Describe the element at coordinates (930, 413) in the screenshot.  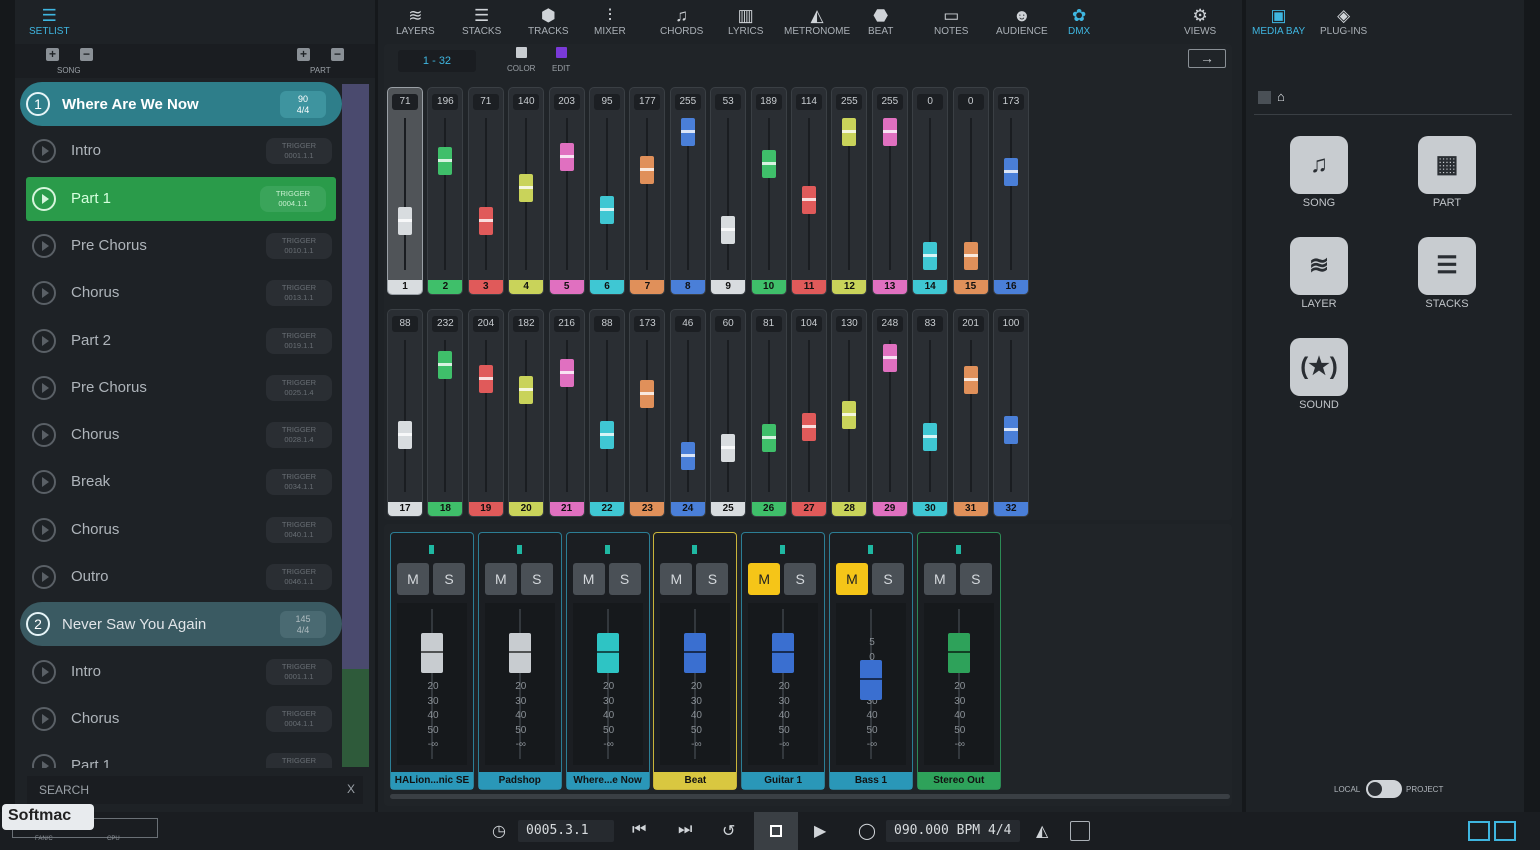
I see `dmx-channel: 83 30` at that location.